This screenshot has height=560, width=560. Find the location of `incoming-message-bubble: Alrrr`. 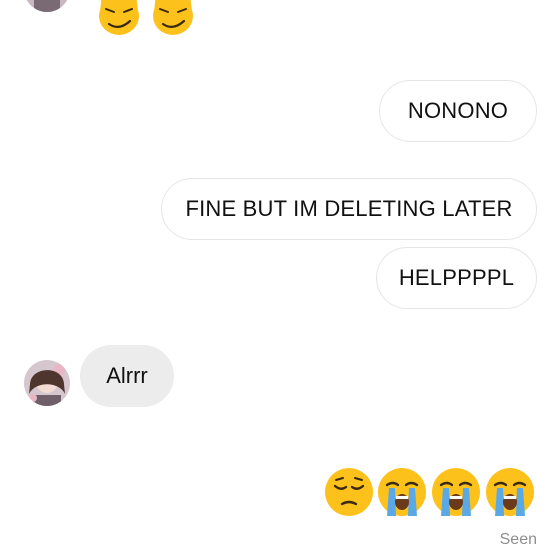

incoming-message-bubble: Alrrr is located at coordinates (127, 376).